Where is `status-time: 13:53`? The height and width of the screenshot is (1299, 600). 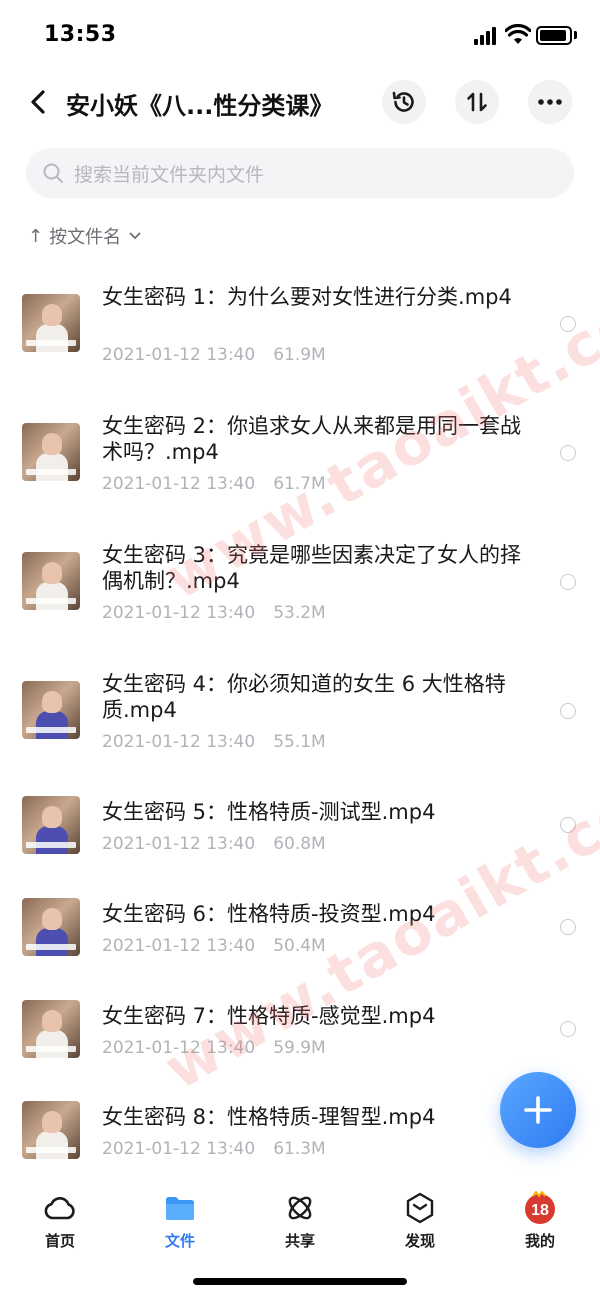 status-time: 13:53 is located at coordinates (80, 34).